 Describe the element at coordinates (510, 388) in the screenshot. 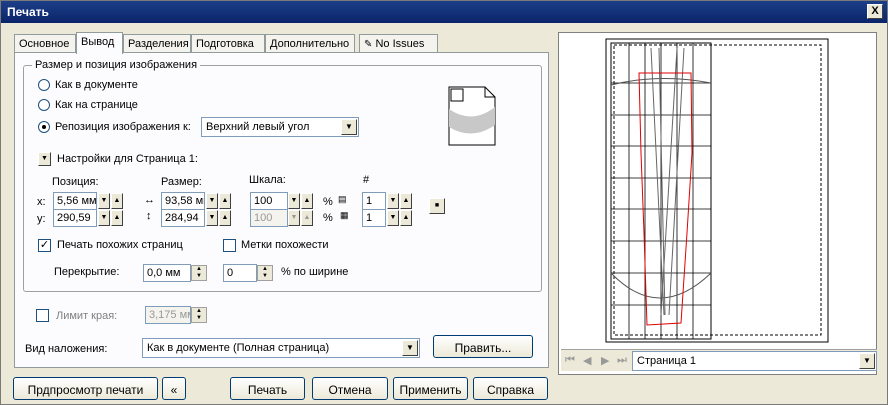

I see `help-button: Справка` at that location.